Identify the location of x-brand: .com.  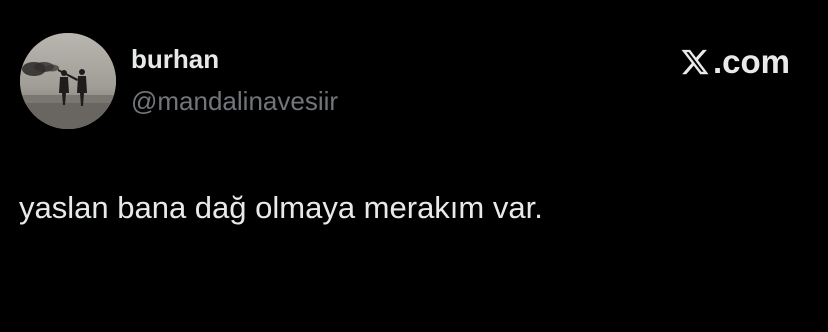
(735, 62).